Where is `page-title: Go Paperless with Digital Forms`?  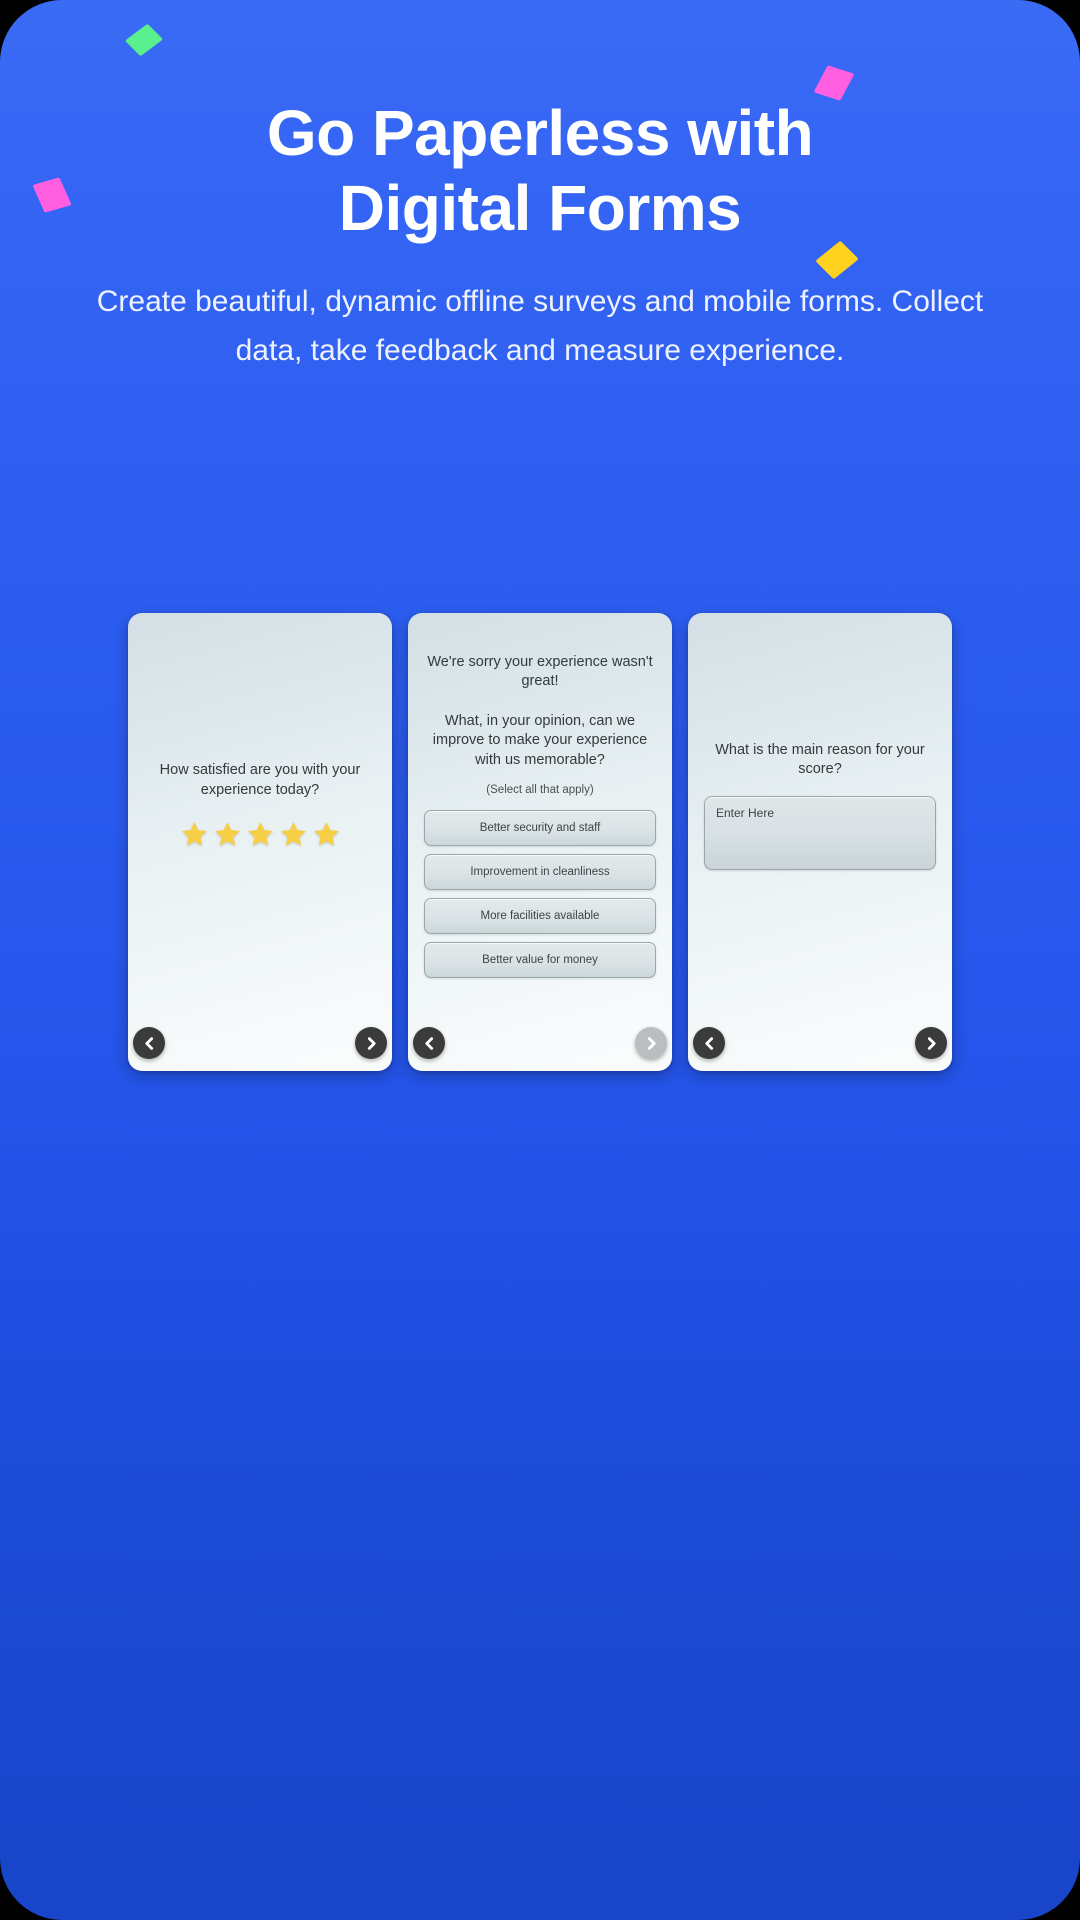 page-title: Go Paperless with Digital Forms is located at coordinates (540, 171).